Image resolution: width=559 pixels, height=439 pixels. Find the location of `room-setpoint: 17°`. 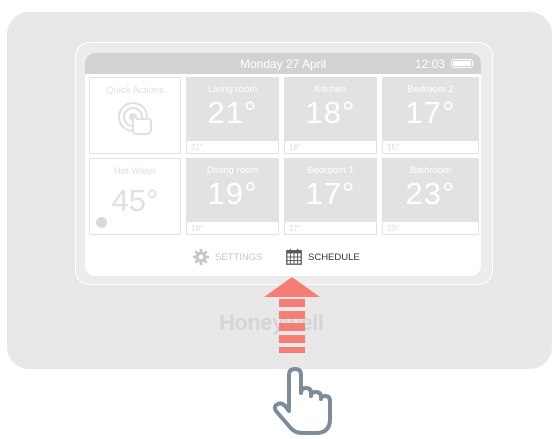

room-setpoint: 17° is located at coordinates (330, 228).